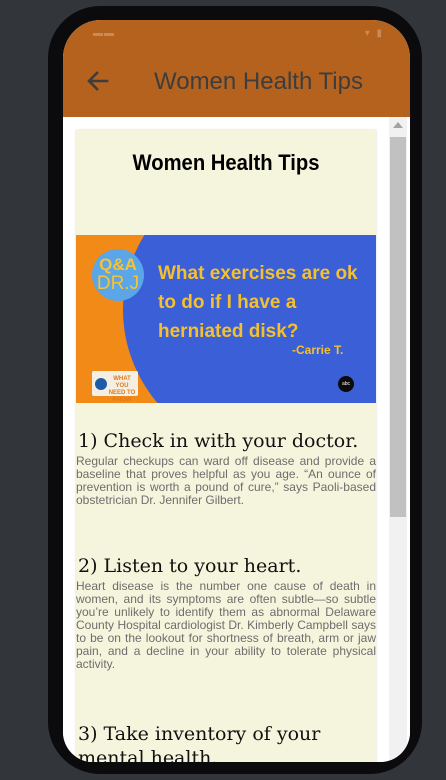 The image size is (446, 780). I want to click on status-time: ▬▬, so click(104, 33).